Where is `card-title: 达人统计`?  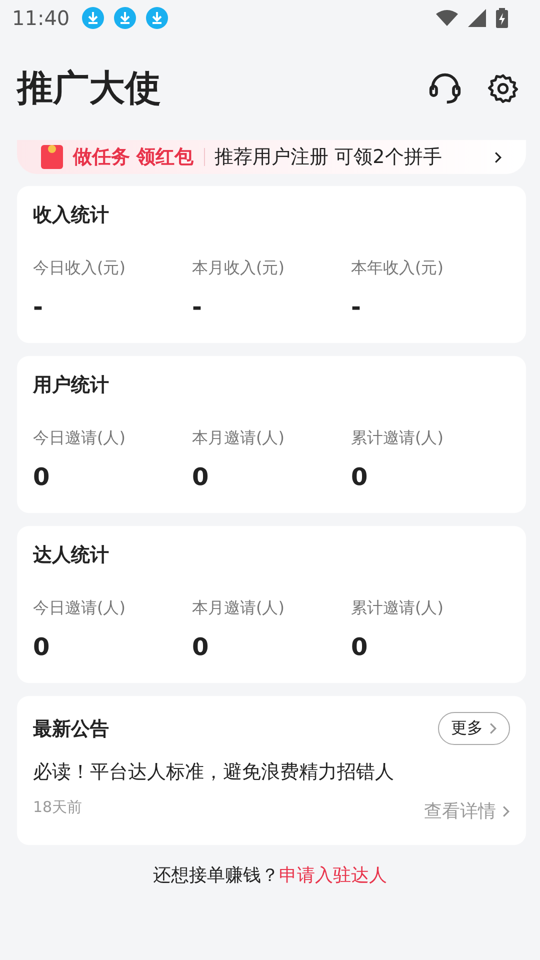 card-title: 达人统计 is located at coordinates (71, 555).